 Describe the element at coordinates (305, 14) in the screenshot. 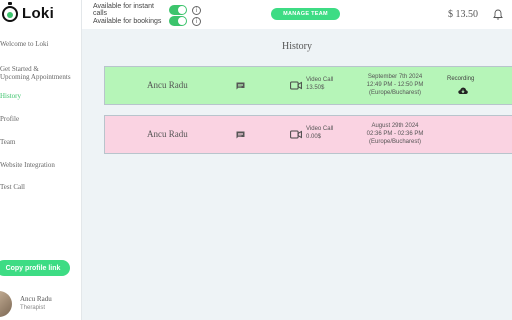

I see `manage-team-button: MANAGE TEAM` at that location.